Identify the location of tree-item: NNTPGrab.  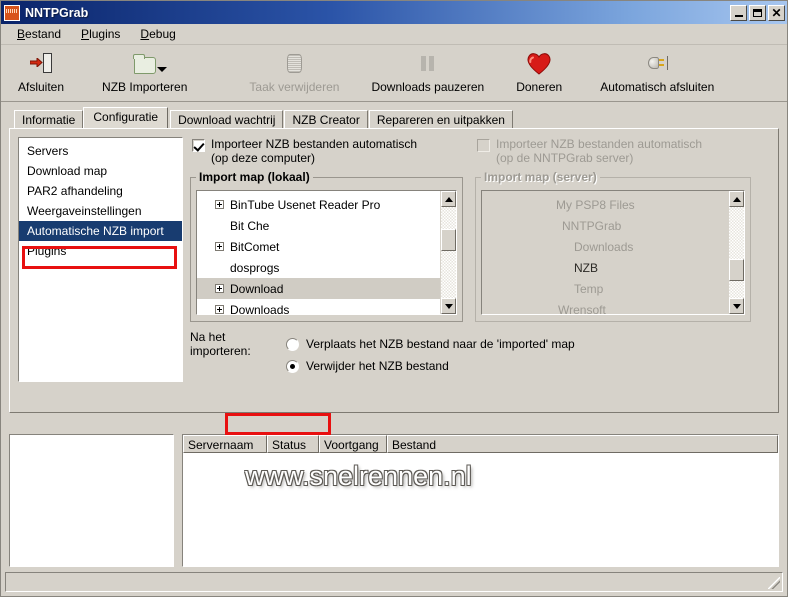
(605, 225).